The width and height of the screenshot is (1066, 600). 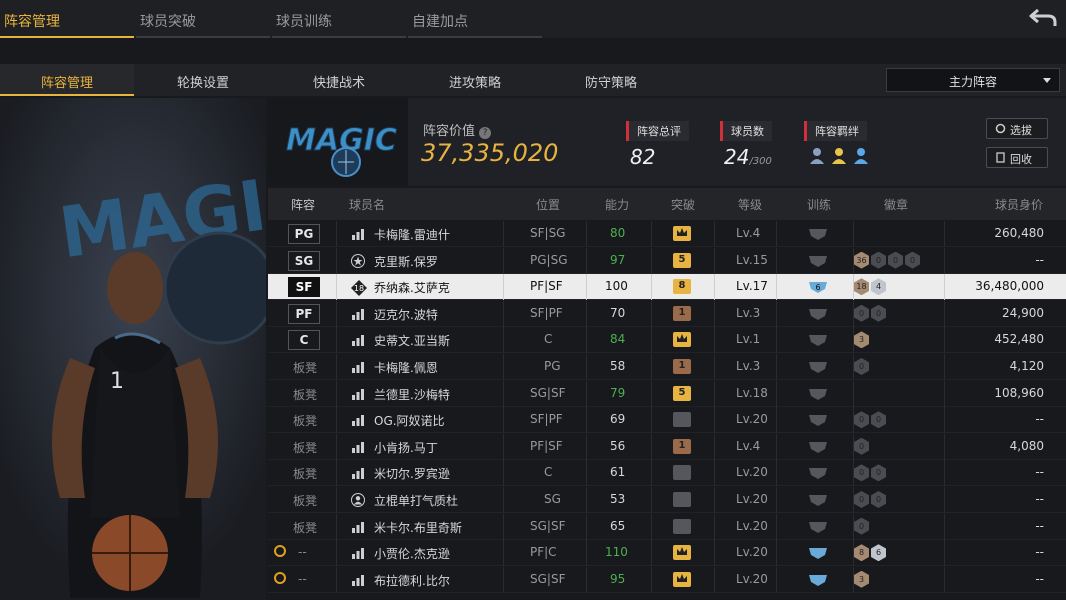 I want to click on bench-label: 板凳, so click(x=305, y=474).